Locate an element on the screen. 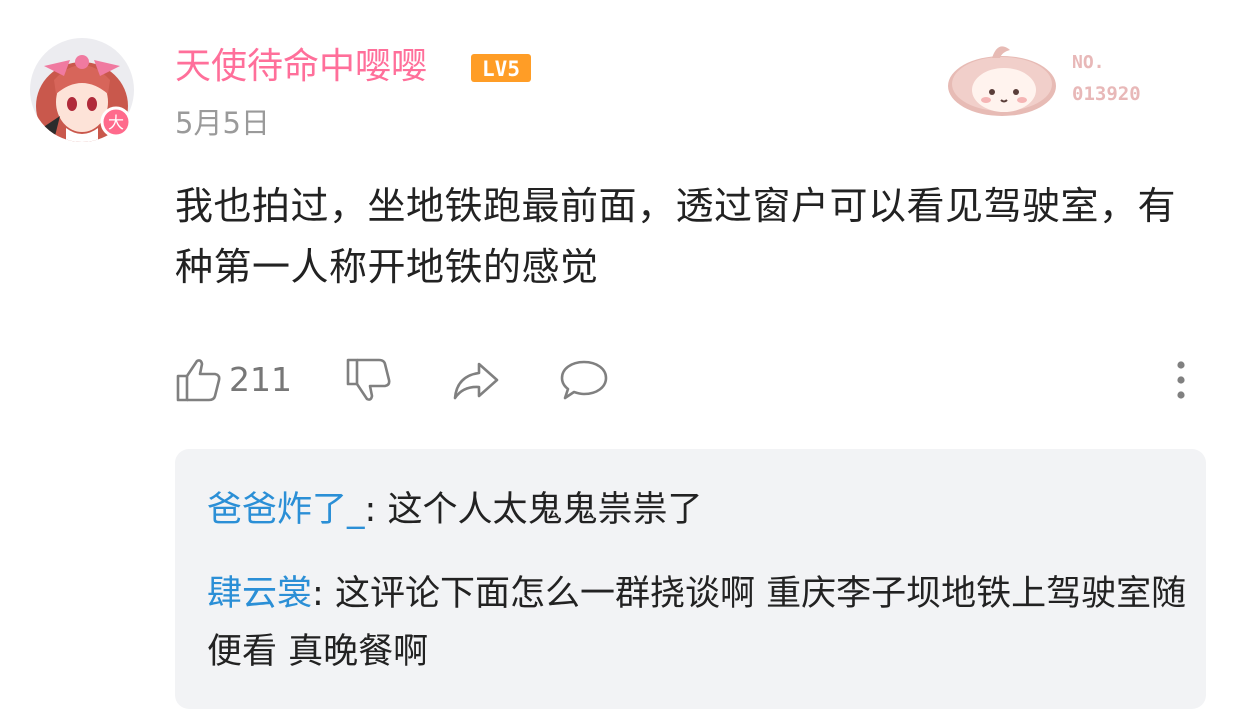 The height and width of the screenshot is (709, 1242). username: 天使待命中嘤嘤 is located at coordinates (301, 67).